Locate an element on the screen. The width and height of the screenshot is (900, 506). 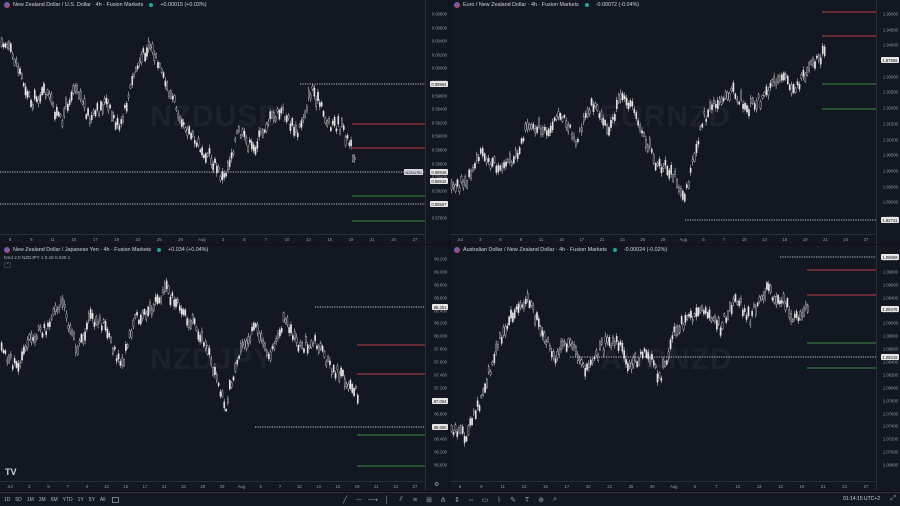
pitchfork-icon: ⋔ is located at coordinates (443, 500).